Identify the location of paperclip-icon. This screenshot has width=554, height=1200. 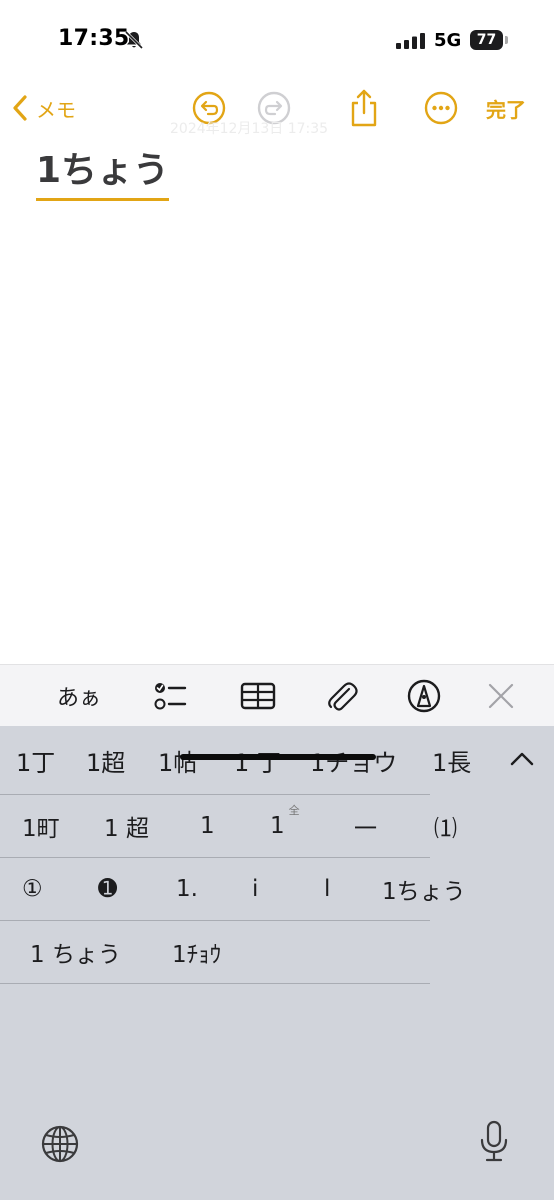
(343, 696).